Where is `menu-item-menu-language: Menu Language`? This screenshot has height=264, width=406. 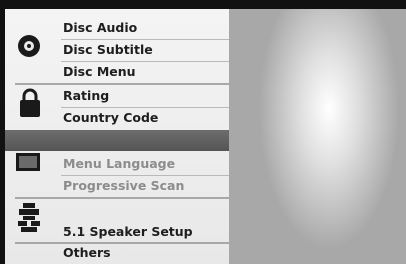
menu-item-menu-language: Menu Language is located at coordinates (119, 163).